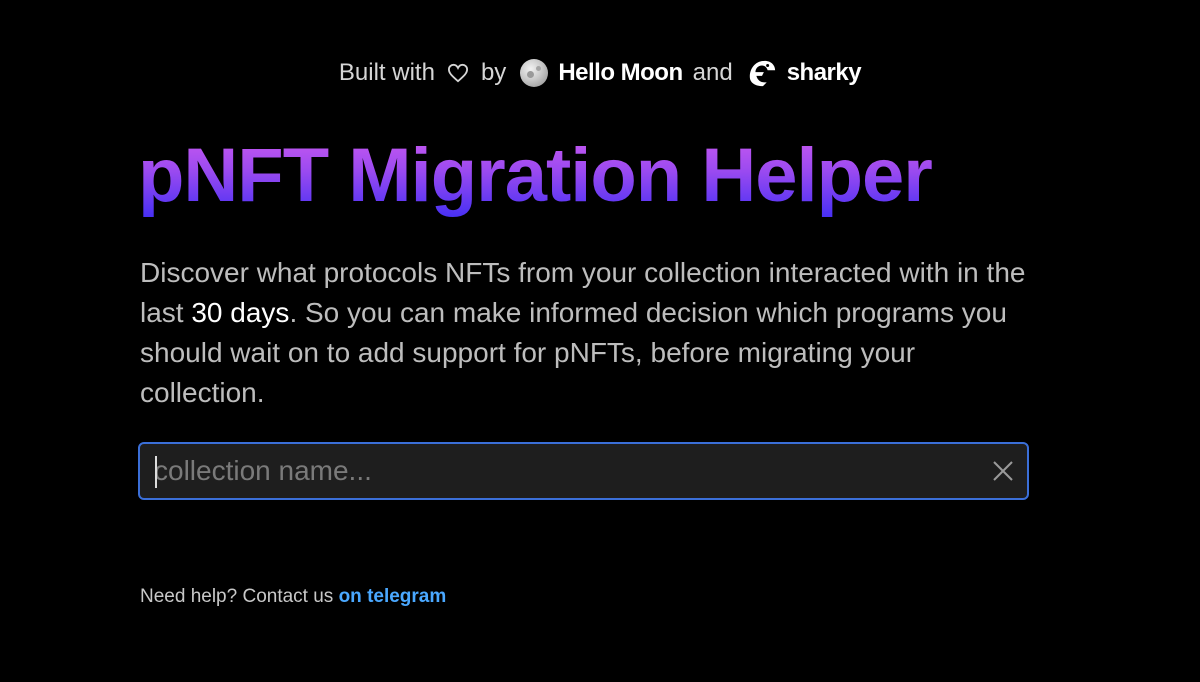 The height and width of the screenshot is (682, 1200). Describe the element at coordinates (712, 72) in the screenshot. I see `and-text: and` at that location.